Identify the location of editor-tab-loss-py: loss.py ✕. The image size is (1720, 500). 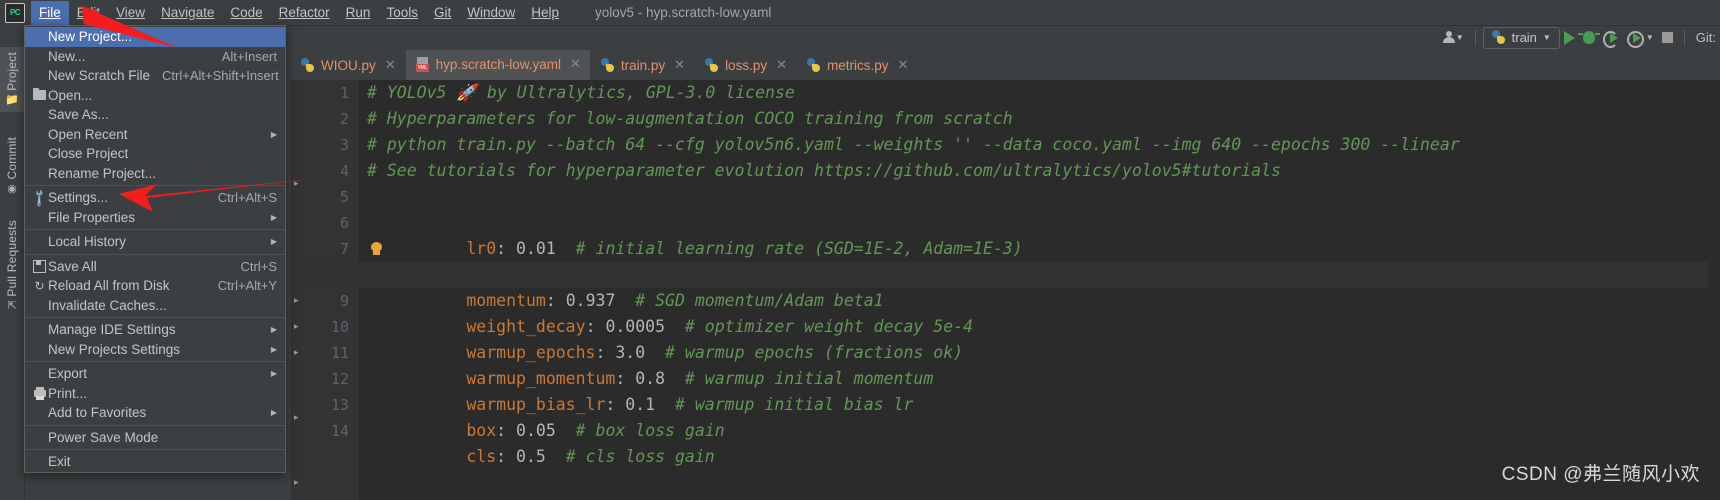
(746, 65).